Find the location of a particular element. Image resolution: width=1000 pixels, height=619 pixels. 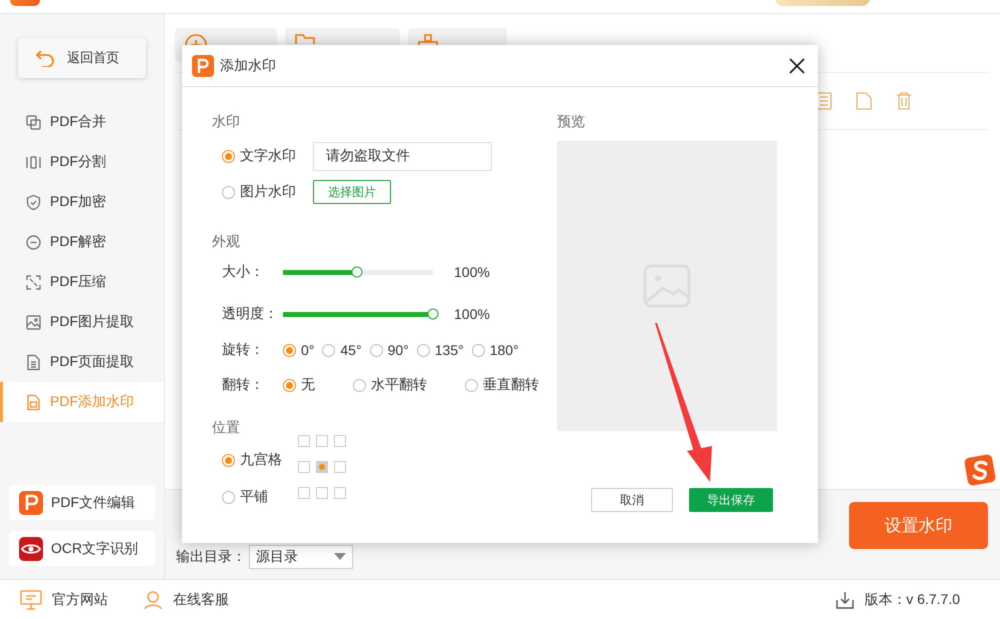

radio-label: 90° is located at coordinates (398, 350).